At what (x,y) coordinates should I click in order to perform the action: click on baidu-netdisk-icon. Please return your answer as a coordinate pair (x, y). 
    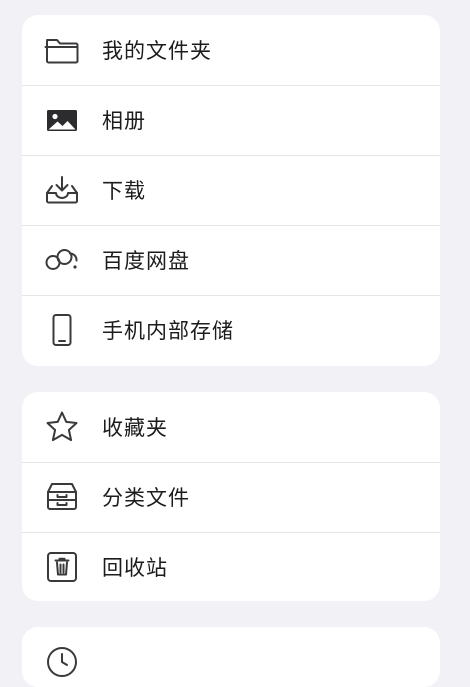
    Looking at the image, I should click on (62, 260).